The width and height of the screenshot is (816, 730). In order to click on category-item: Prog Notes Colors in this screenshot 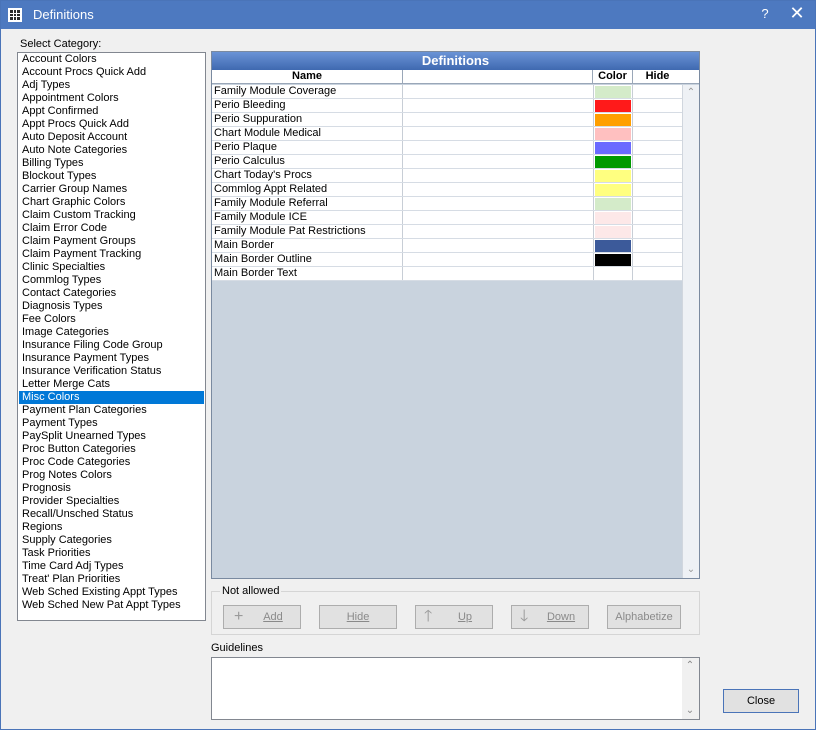, I will do `click(111, 475)`.